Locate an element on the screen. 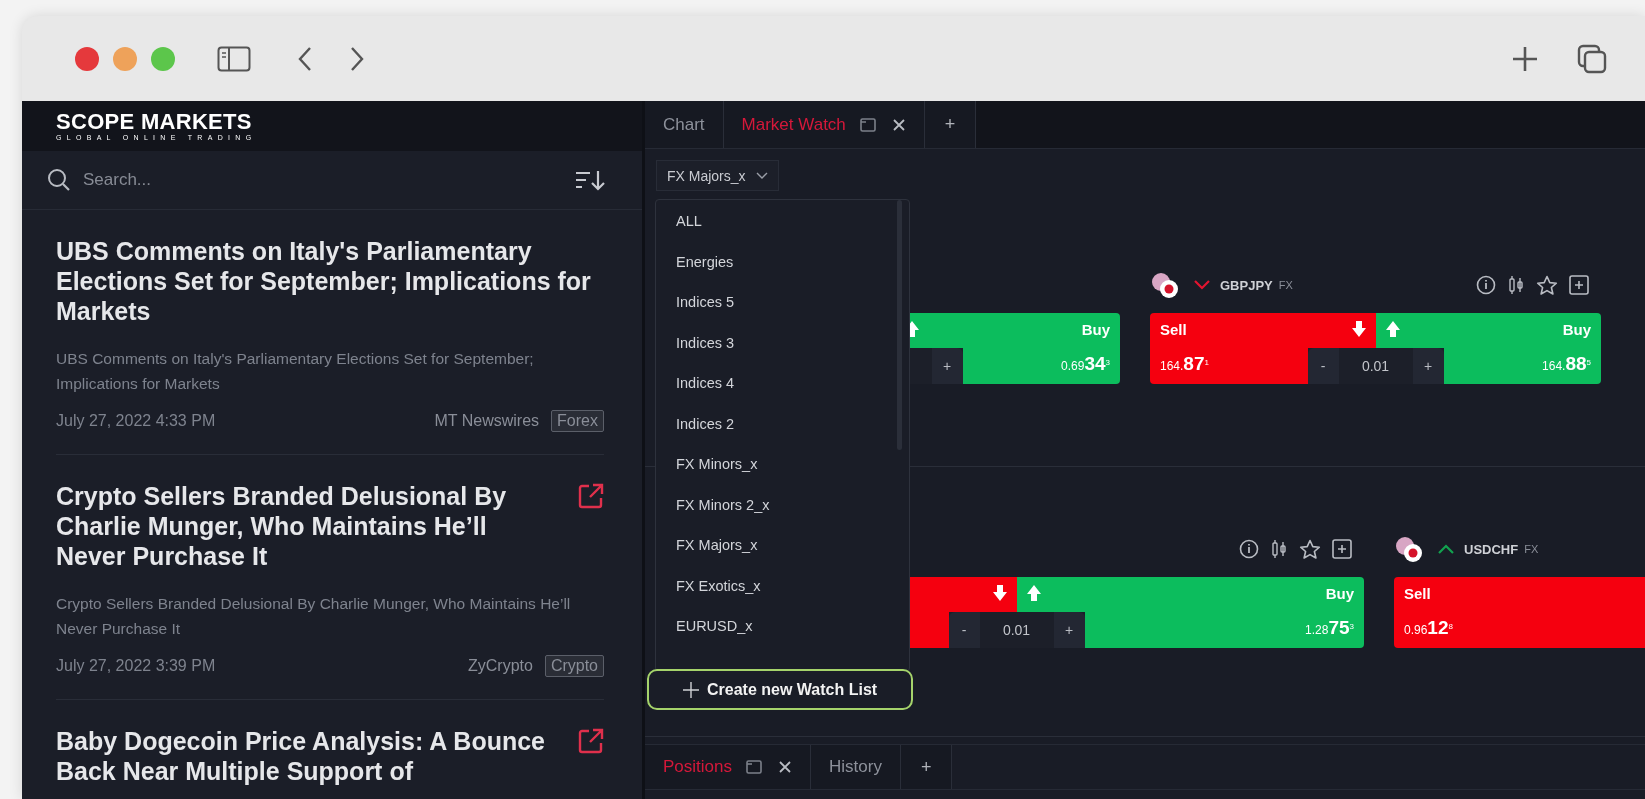 Image resolution: width=1645 pixels, height=799 pixels. new-tab-icon is located at coordinates (1525, 58).